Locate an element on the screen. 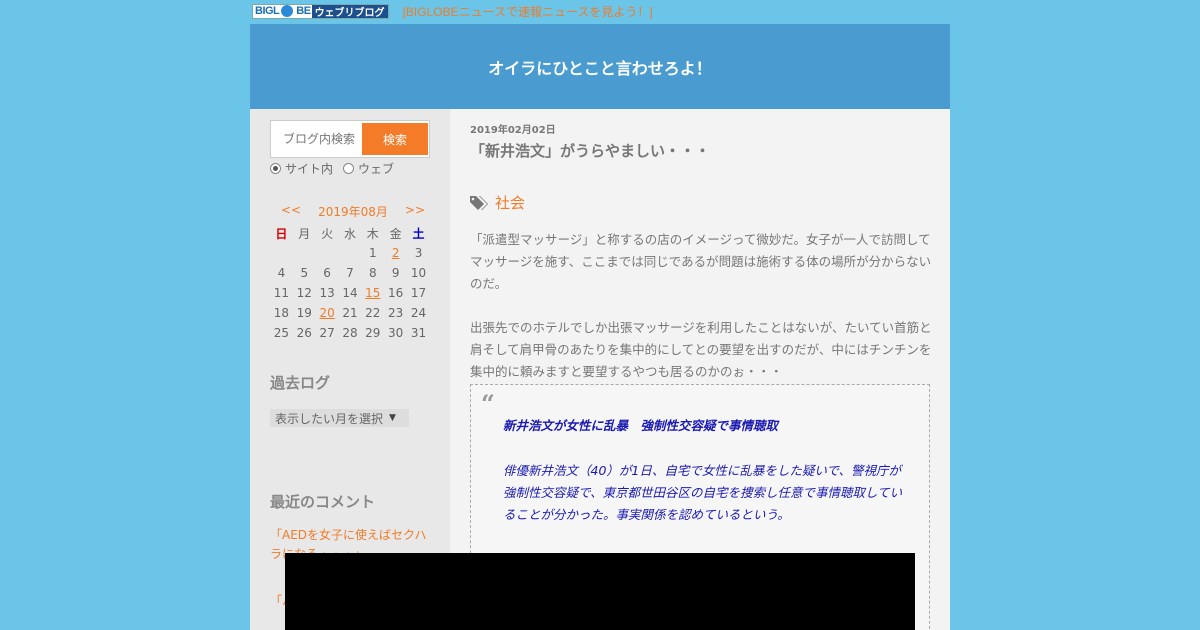  calendar-week: 18 19 20 21 22 23 24 is located at coordinates (350, 313).